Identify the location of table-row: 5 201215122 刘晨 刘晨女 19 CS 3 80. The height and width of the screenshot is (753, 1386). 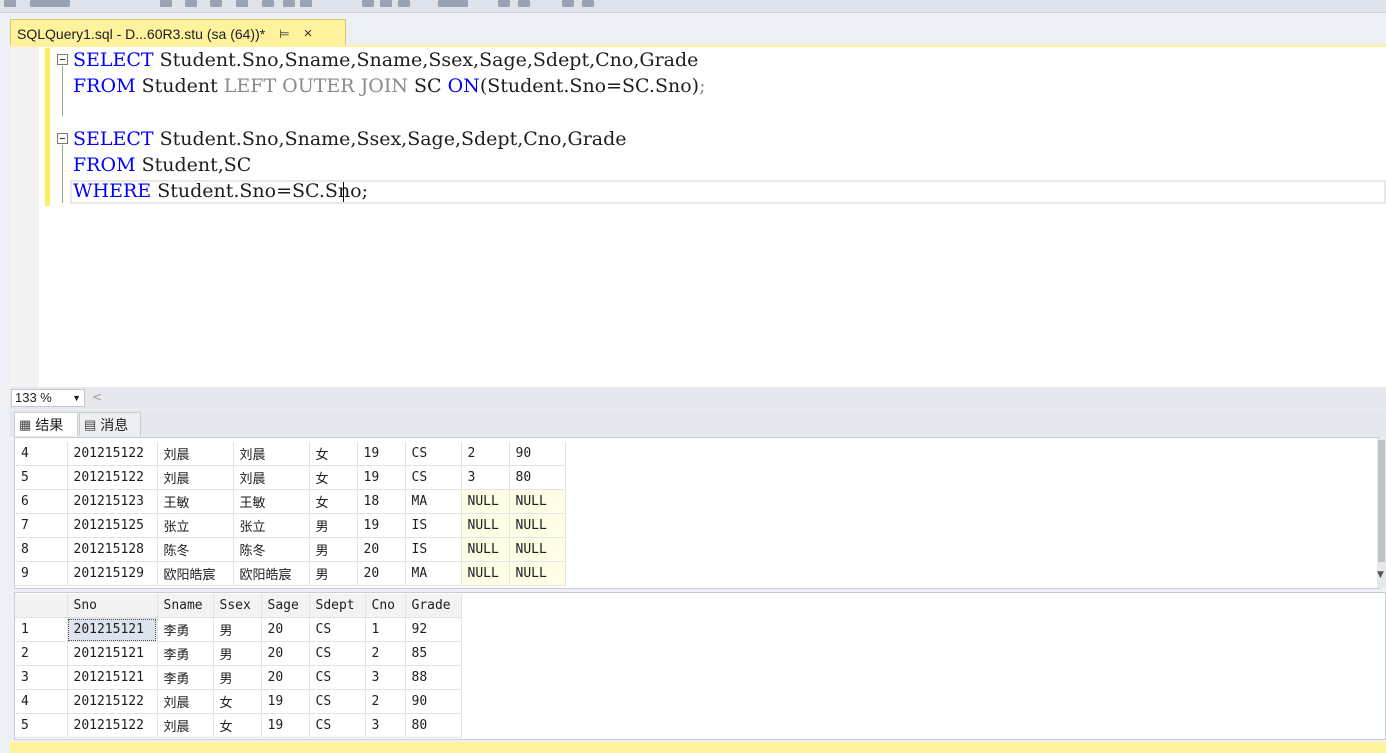
(290, 477).